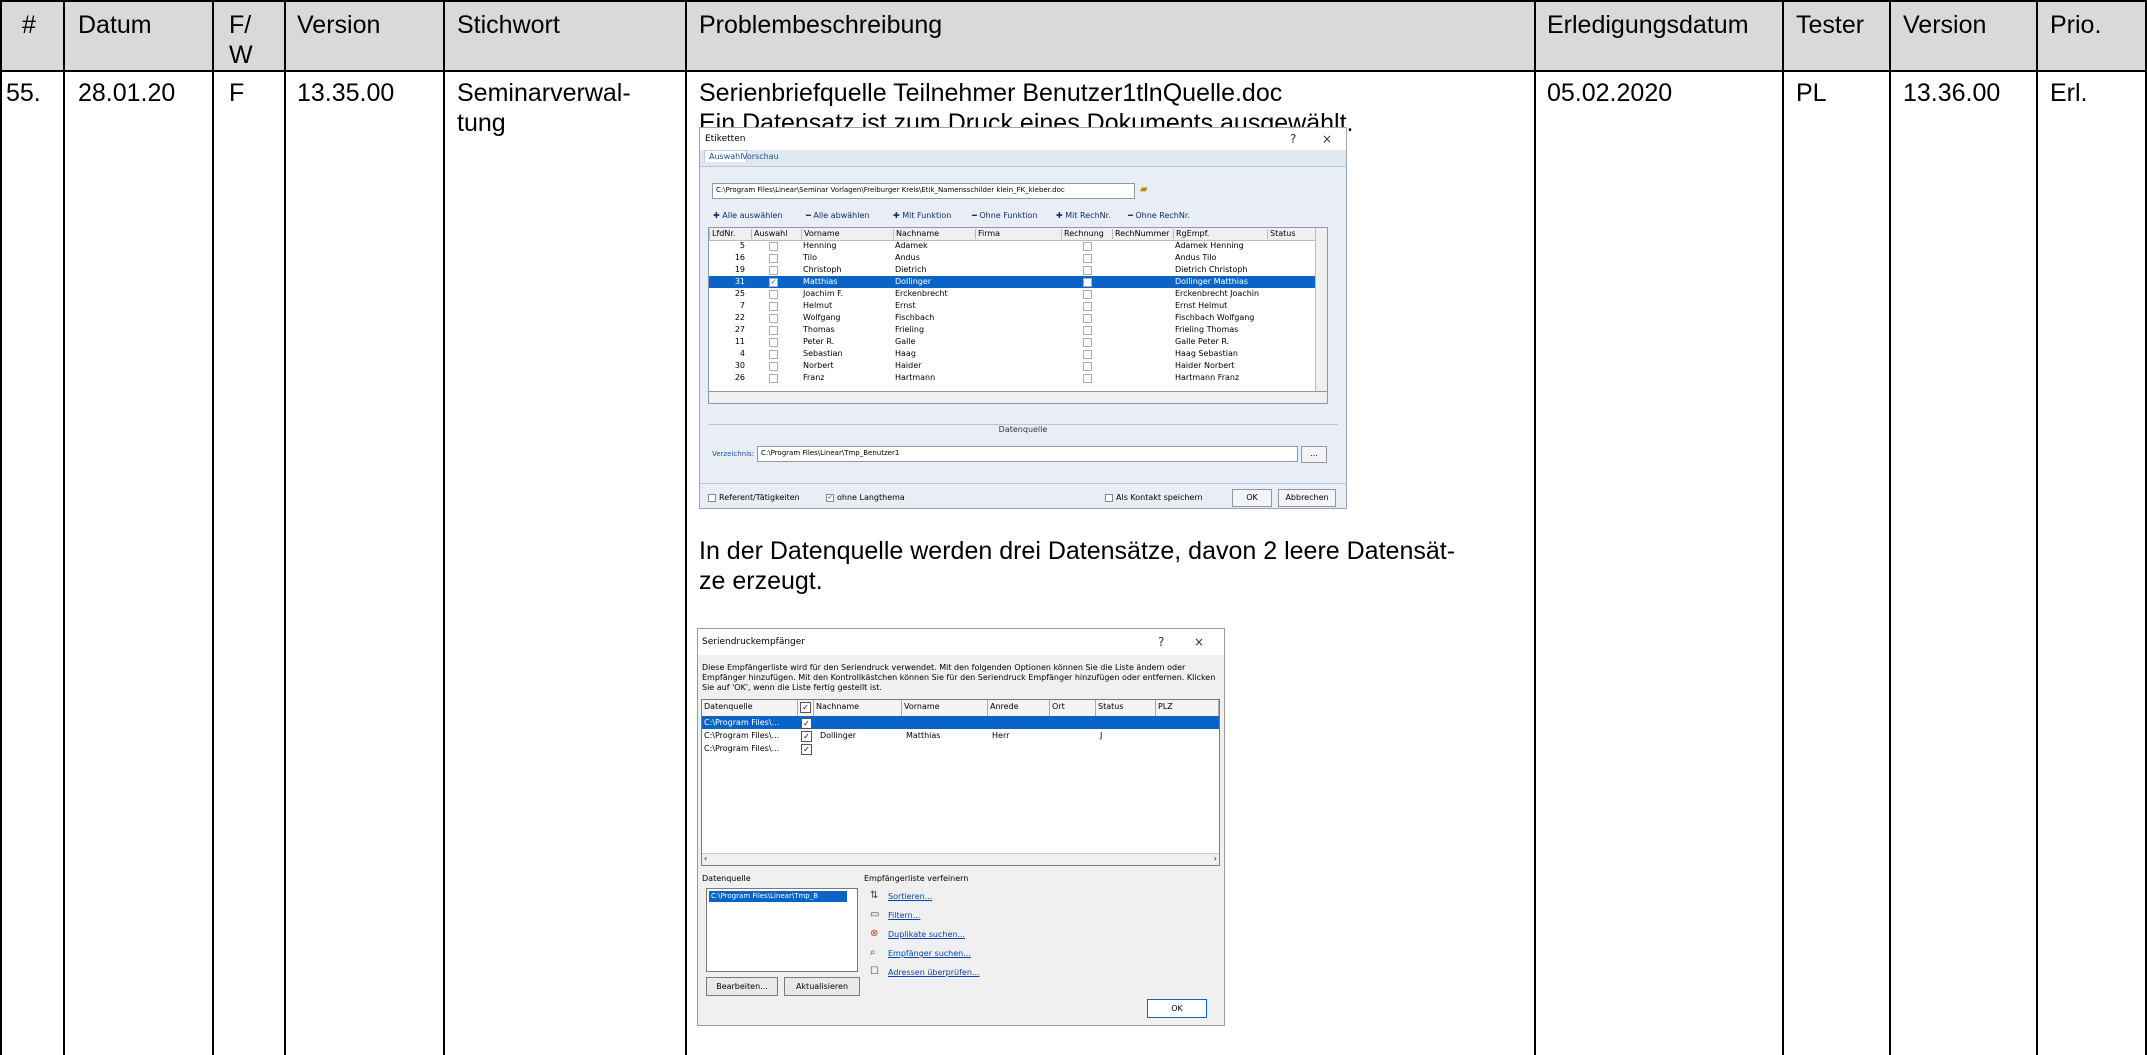 The width and height of the screenshot is (2147, 1055). What do you see at coordinates (748, 215) in the screenshot?
I see `select-all-button: ✚ Alle auswählen` at bounding box center [748, 215].